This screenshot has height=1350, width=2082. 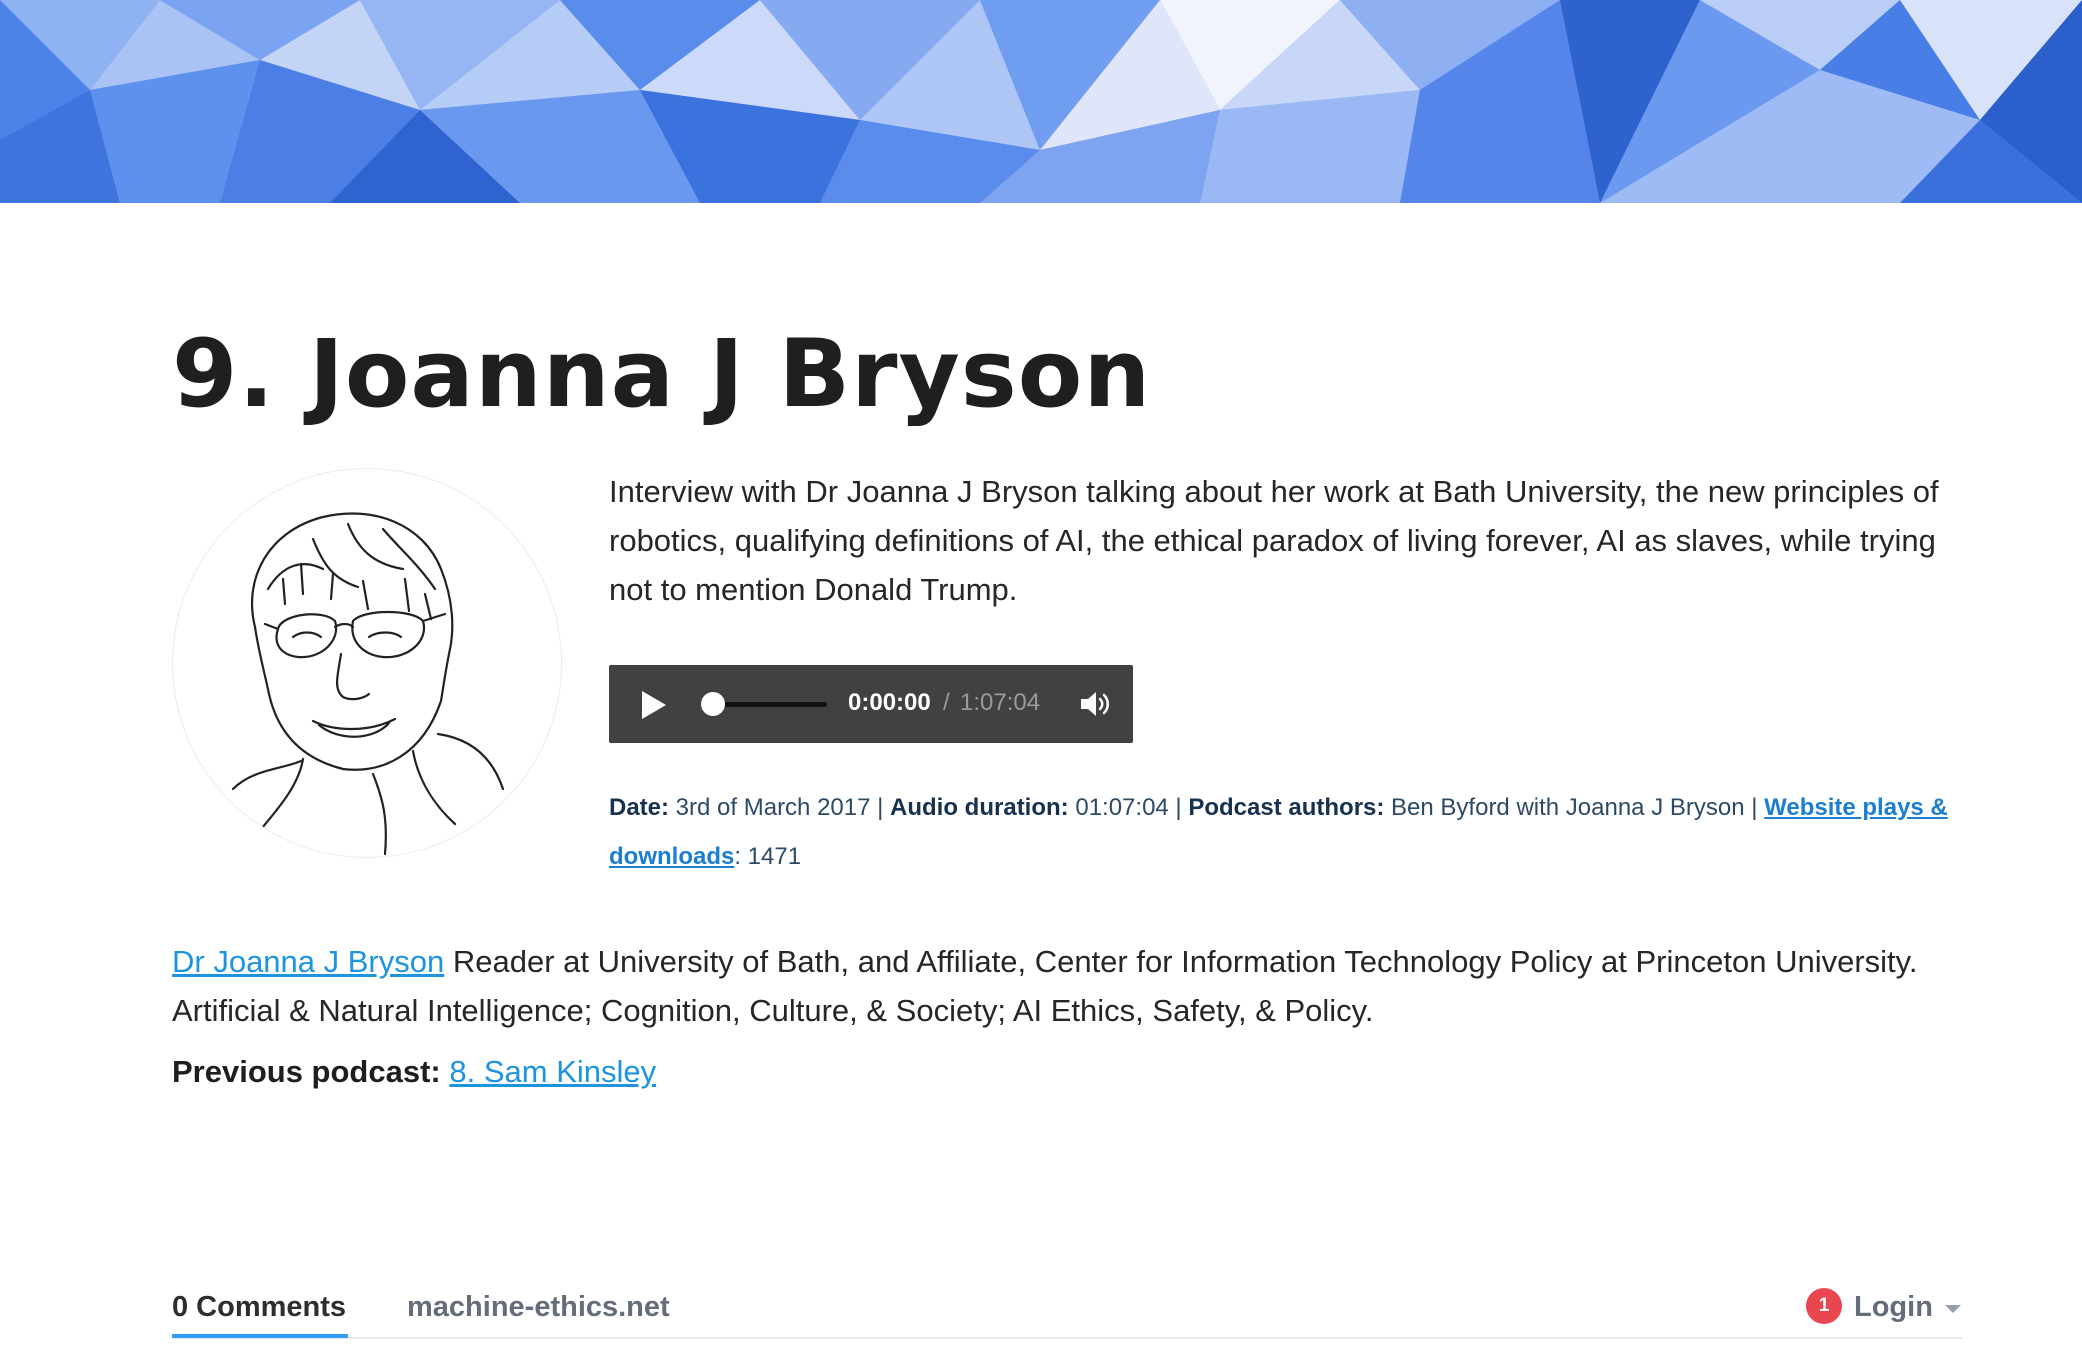 What do you see at coordinates (1574, 807) in the screenshot?
I see `authors-value: Ben Byford with Joanna J Bryson |` at bounding box center [1574, 807].